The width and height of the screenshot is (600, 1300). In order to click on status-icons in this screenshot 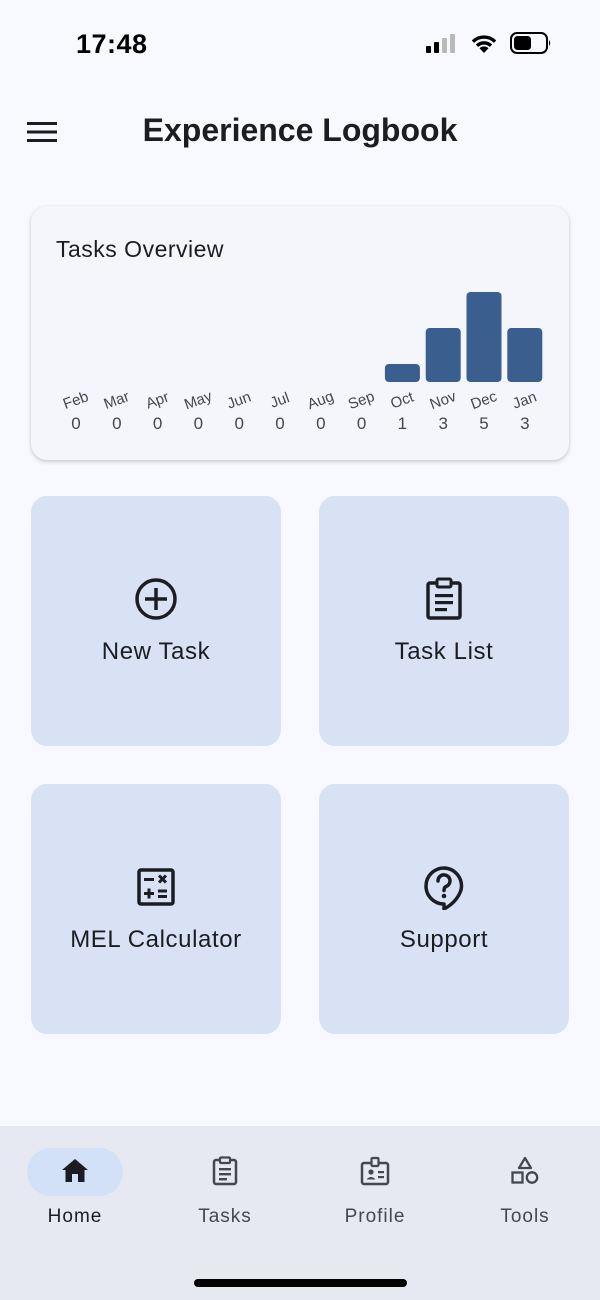, I will do `click(489, 43)`.